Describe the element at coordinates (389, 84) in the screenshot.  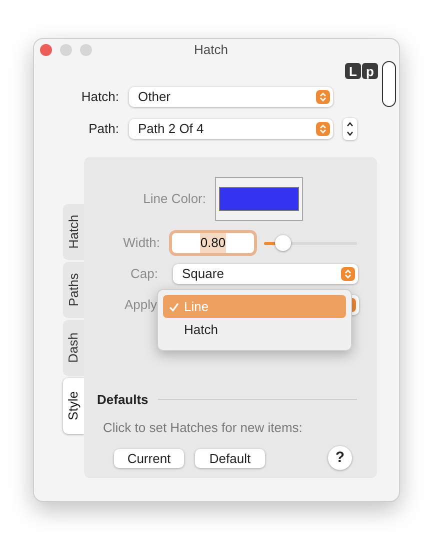
I see `scroll-indicator` at that location.